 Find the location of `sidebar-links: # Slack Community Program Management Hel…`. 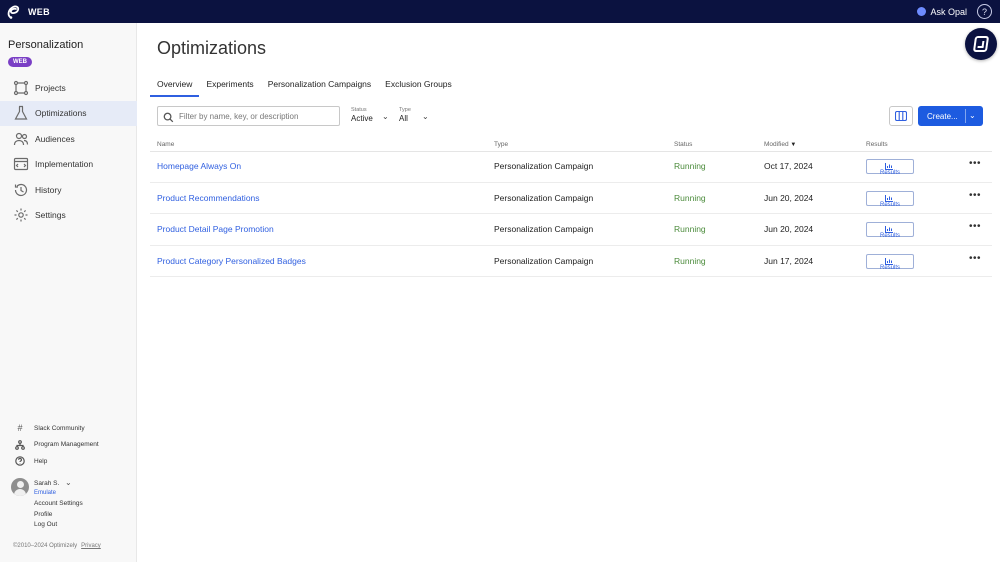

sidebar-links: # Slack Community Program Management Hel… is located at coordinates (56, 445).